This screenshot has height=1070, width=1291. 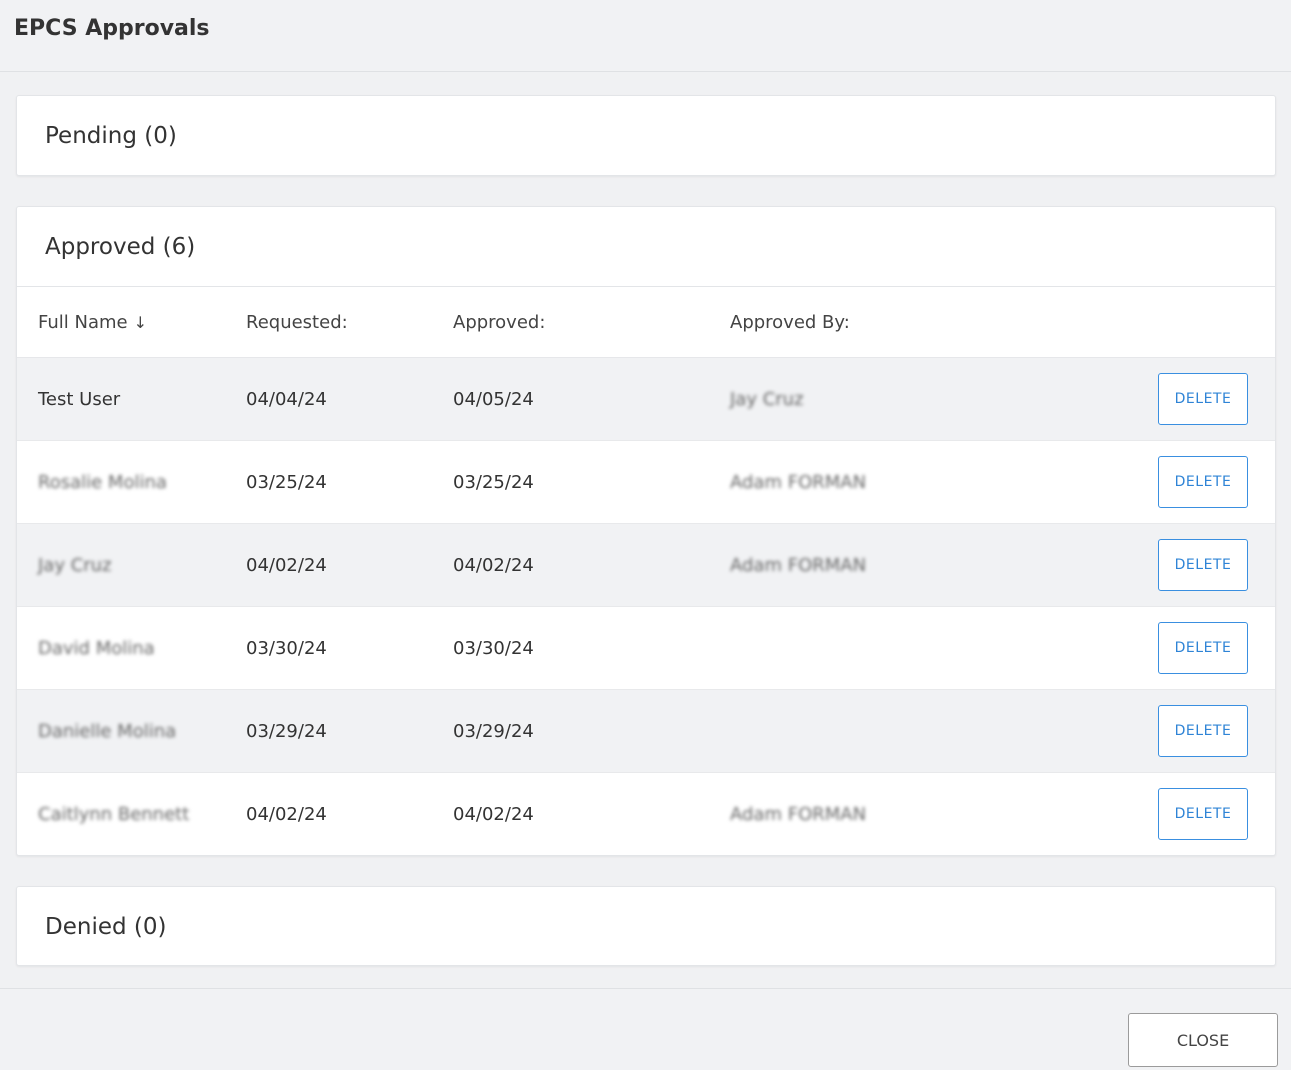 I want to click on cell-requested: 03/25/24, so click(x=286, y=482).